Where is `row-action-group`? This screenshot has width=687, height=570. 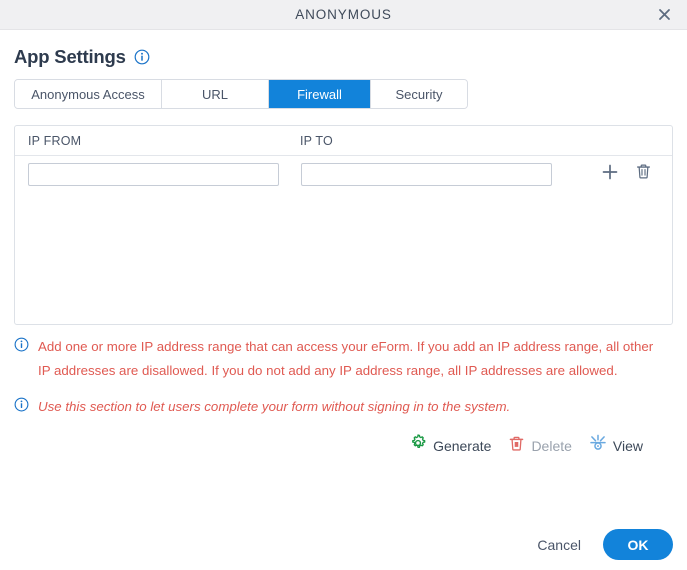 row-action-group is located at coordinates (626, 174).